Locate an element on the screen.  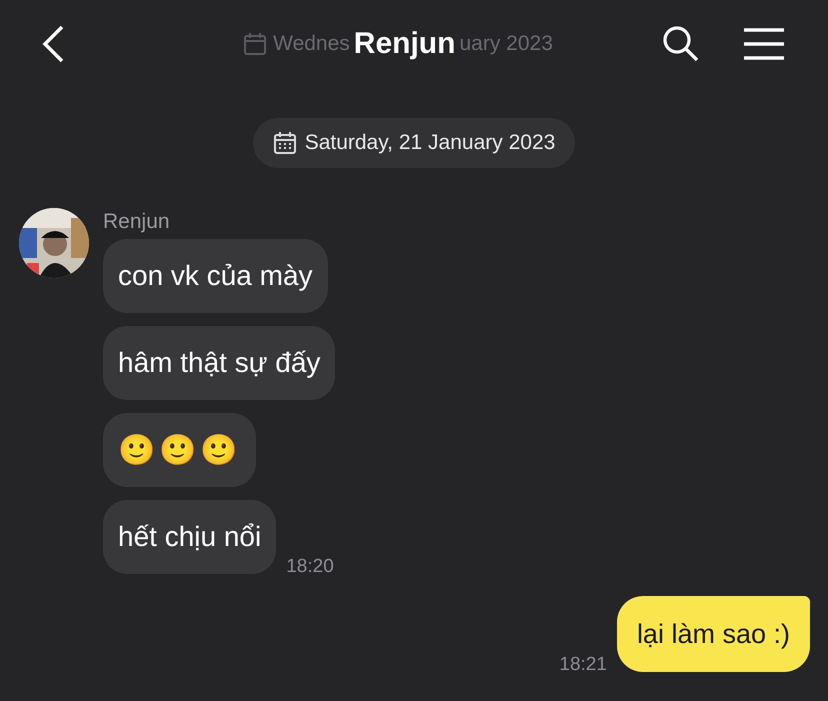
message-bubble: hâm thật sự đấy is located at coordinates (219, 363).